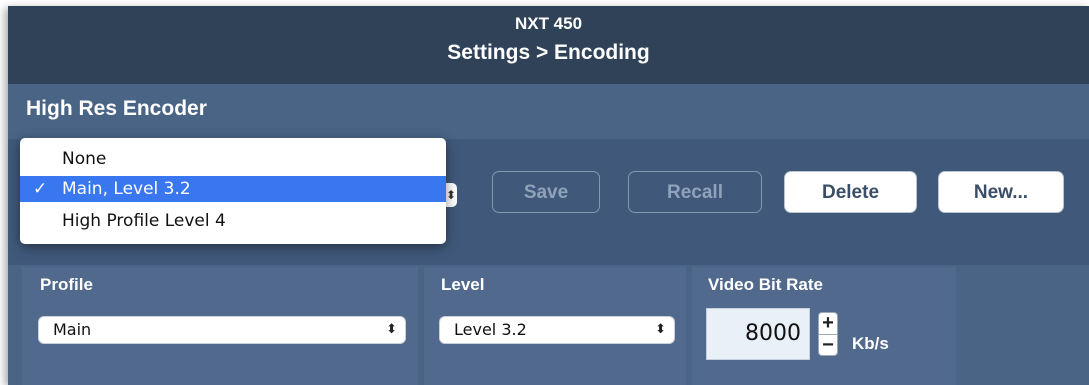 This screenshot has width=1089, height=385. What do you see at coordinates (758, 334) in the screenshot?
I see `bitrate-input: 8000` at bounding box center [758, 334].